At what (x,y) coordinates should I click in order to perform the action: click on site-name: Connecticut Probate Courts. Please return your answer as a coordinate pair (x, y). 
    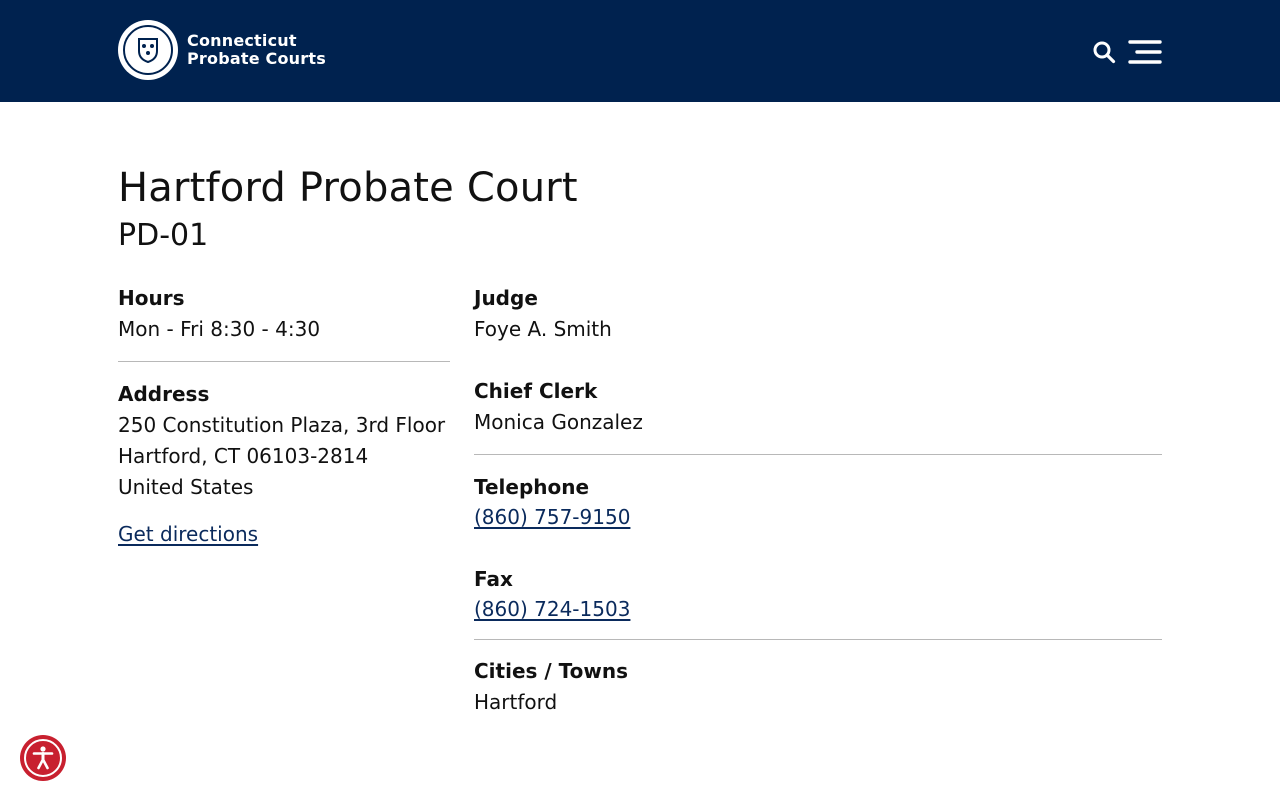
    Looking at the image, I should click on (256, 50).